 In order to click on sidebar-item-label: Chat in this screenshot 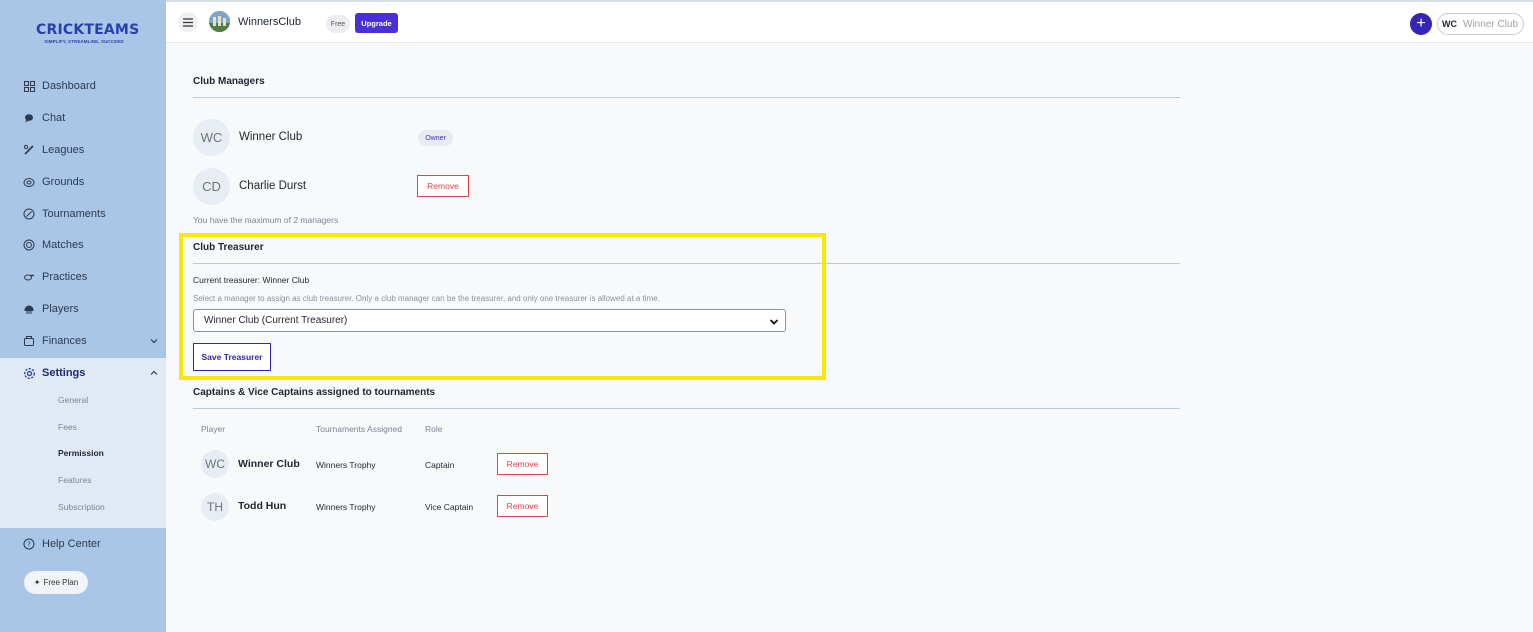, I will do `click(54, 118)`.